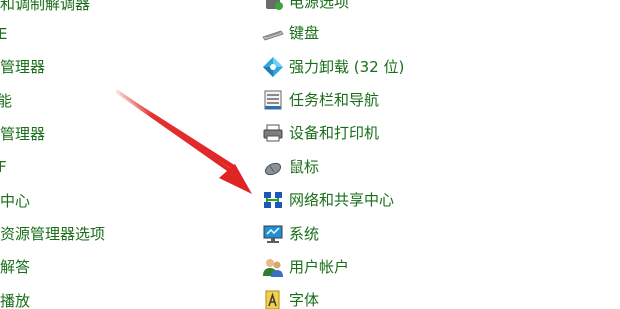 Image resolution: width=620 pixels, height=309 pixels. I want to click on item-fonts-label: 字体, so click(304, 300).